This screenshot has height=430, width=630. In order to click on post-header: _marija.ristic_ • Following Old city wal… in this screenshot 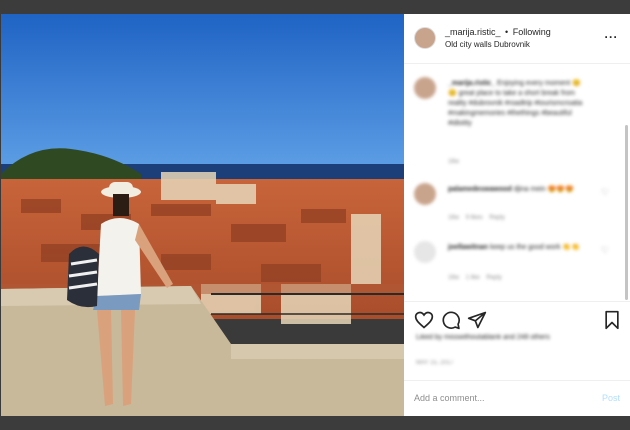, I will do `click(517, 39)`.